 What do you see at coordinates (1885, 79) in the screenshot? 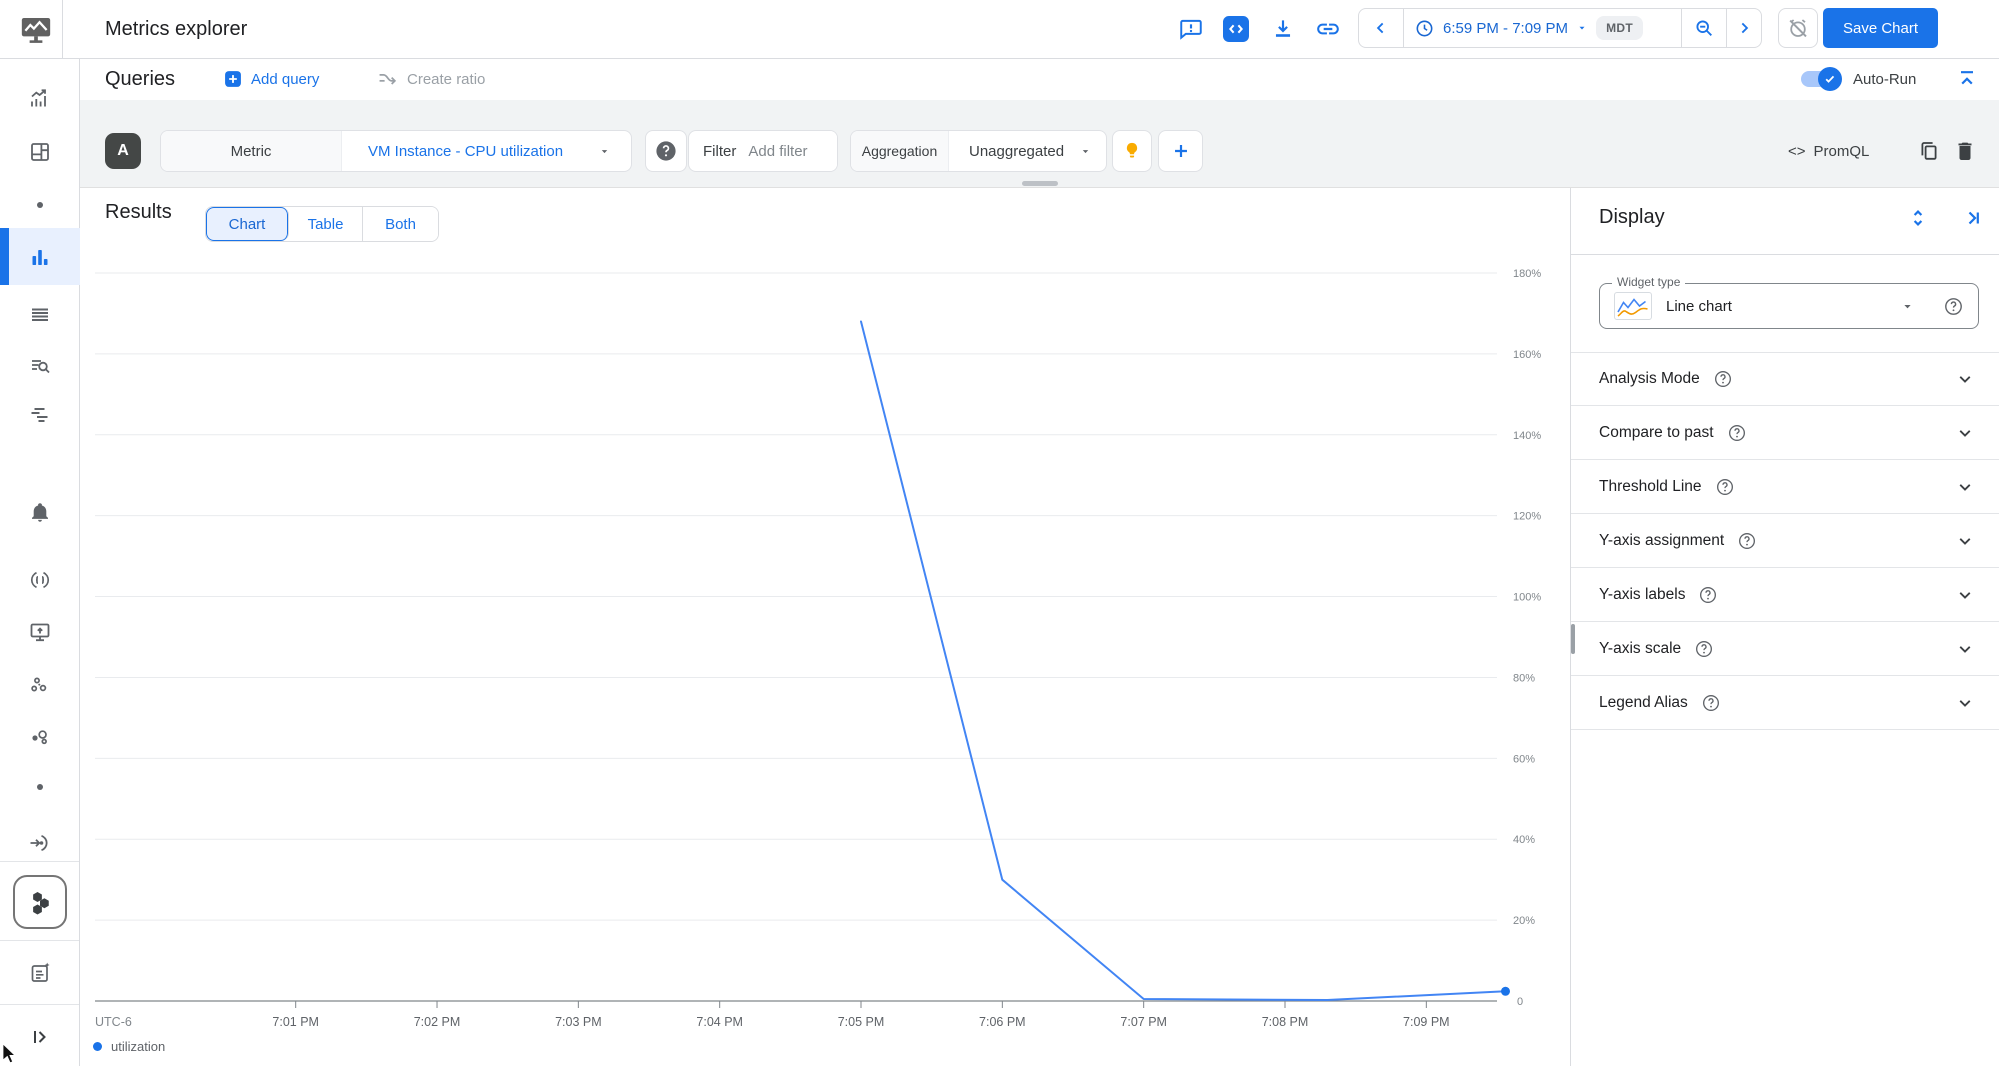
I see `auto-run-label: Auto-Run` at bounding box center [1885, 79].